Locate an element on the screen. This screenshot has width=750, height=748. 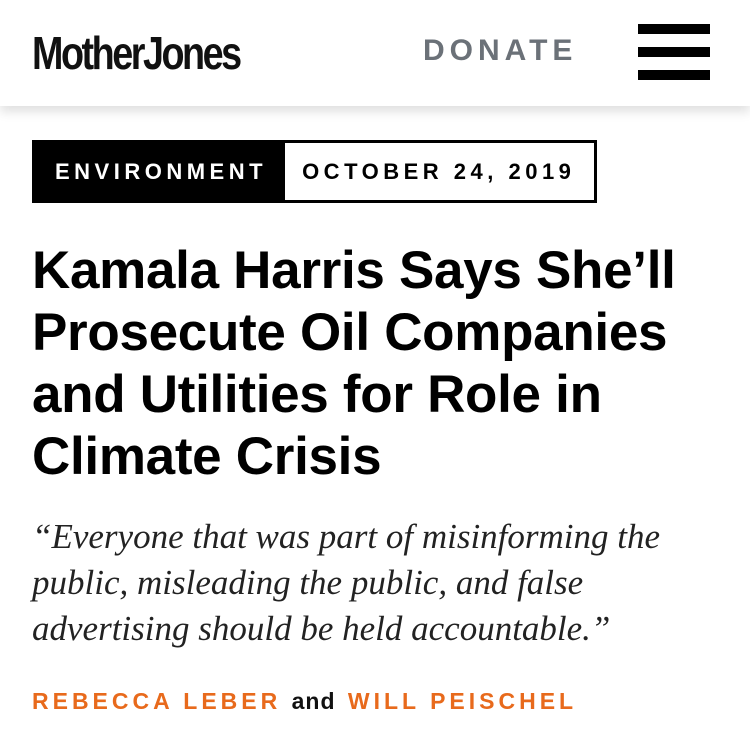
author-link-1: REBECCA LEBER is located at coordinates (156, 701).